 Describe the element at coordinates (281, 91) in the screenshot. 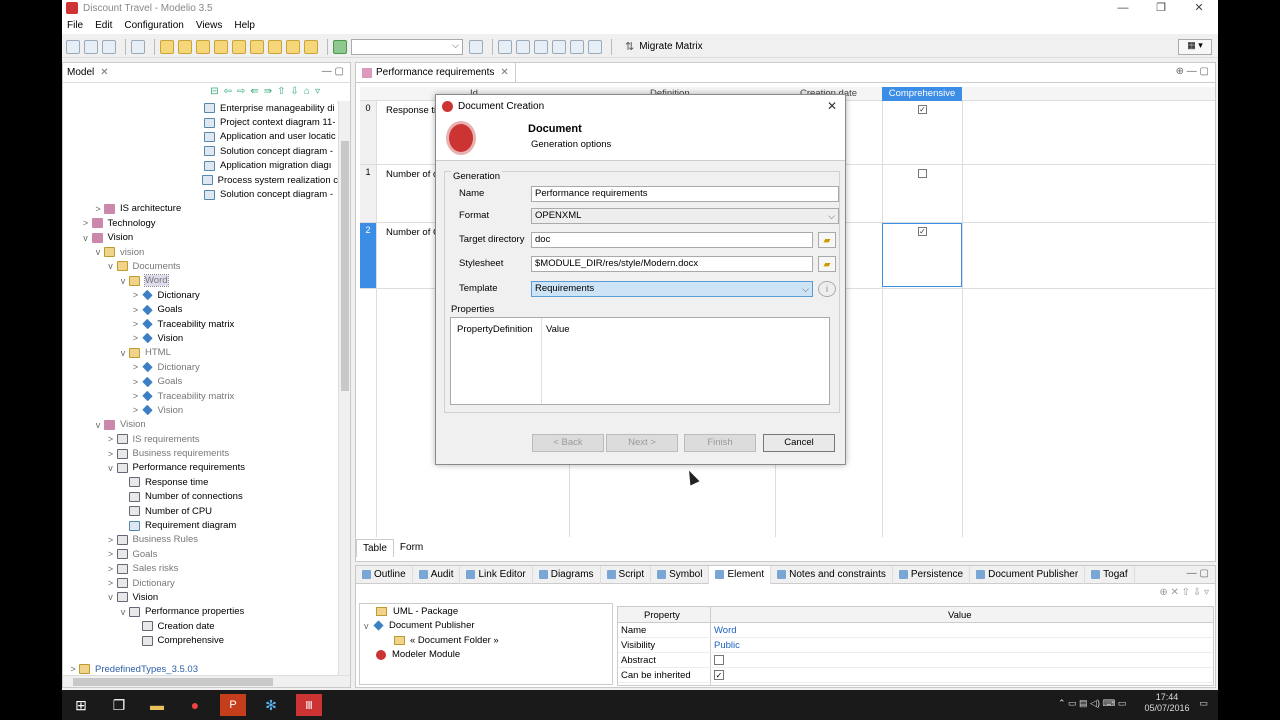

I see `up-arrow-icon: ⇧` at that location.